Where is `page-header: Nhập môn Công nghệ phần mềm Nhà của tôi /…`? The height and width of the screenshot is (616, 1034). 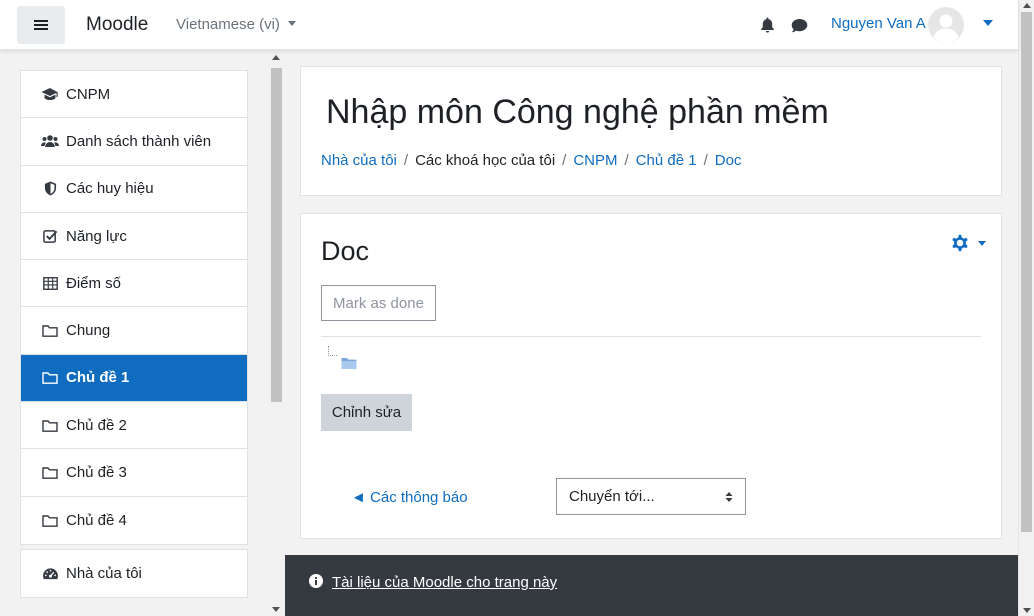 page-header: Nhập môn Công nghệ phần mềm Nhà của tôi /… is located at coordinates (651, 131).